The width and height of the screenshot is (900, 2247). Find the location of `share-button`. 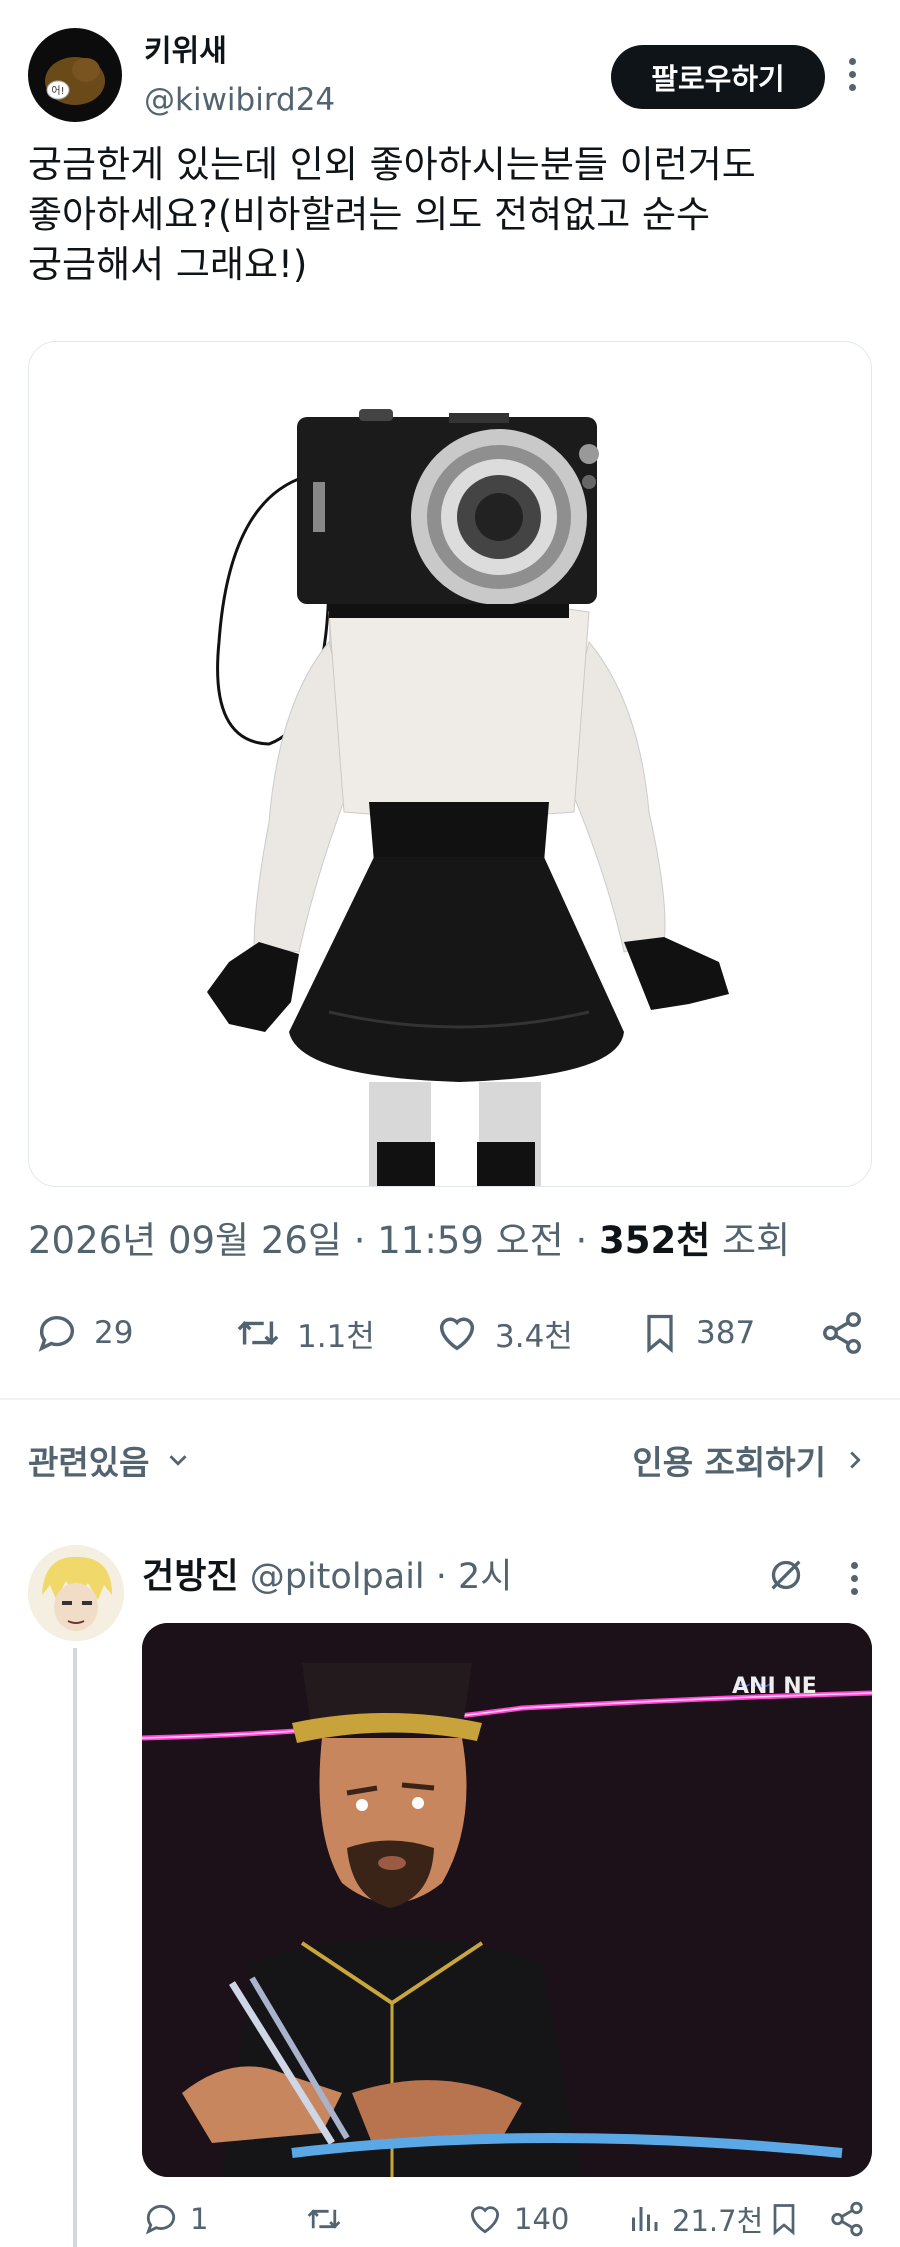

share-button is located at coordinates (849, 1333).